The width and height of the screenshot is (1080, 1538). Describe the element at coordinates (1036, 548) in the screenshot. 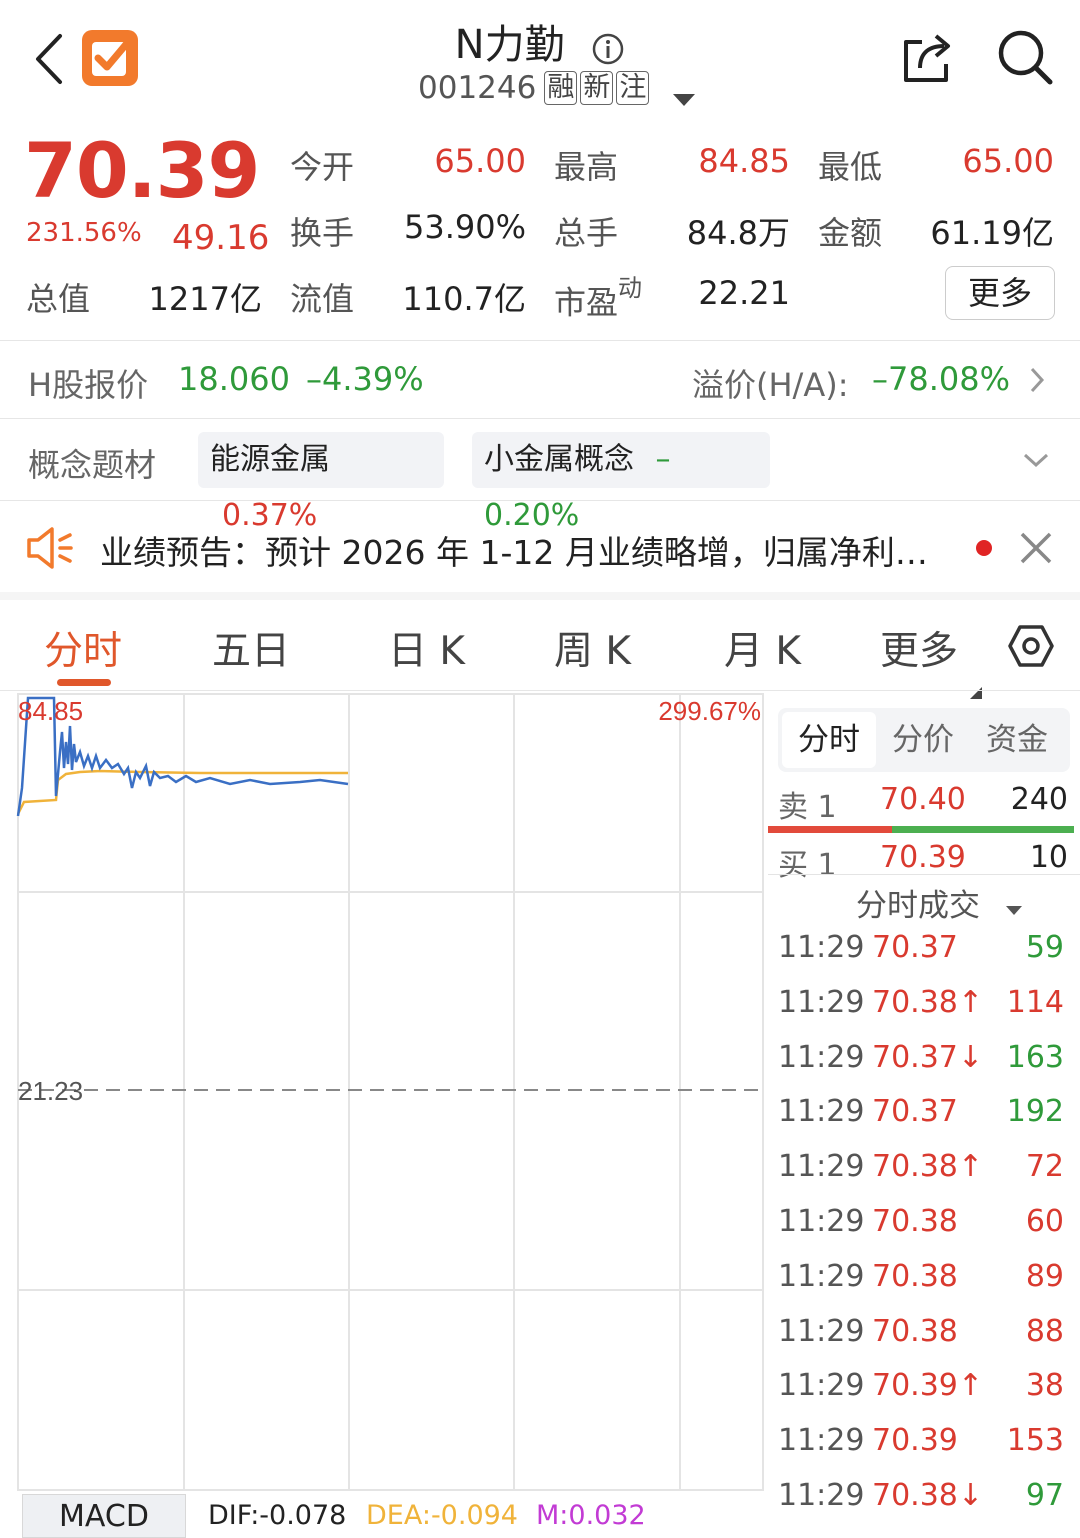

I see `close-icon` at that location.